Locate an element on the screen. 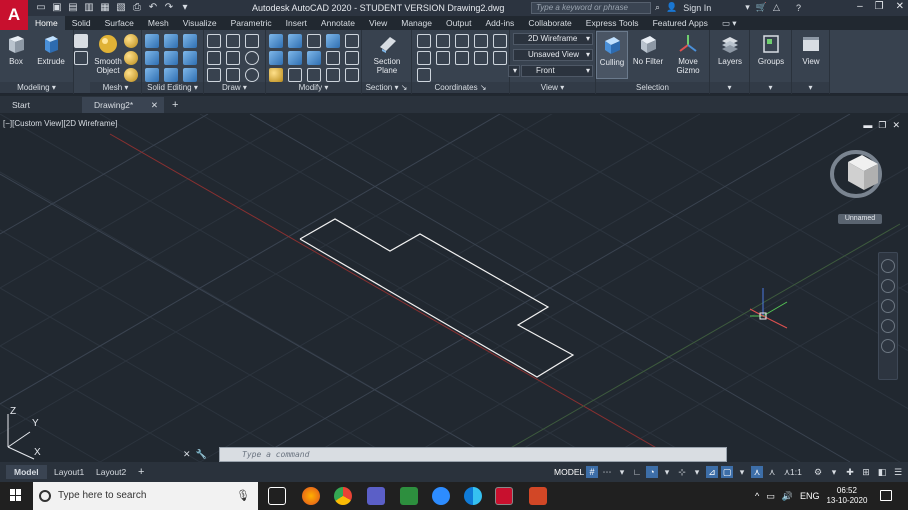 The width and height of the screenshot is (908, 510). groups-button: Groups is located at coordinates (771, 49).